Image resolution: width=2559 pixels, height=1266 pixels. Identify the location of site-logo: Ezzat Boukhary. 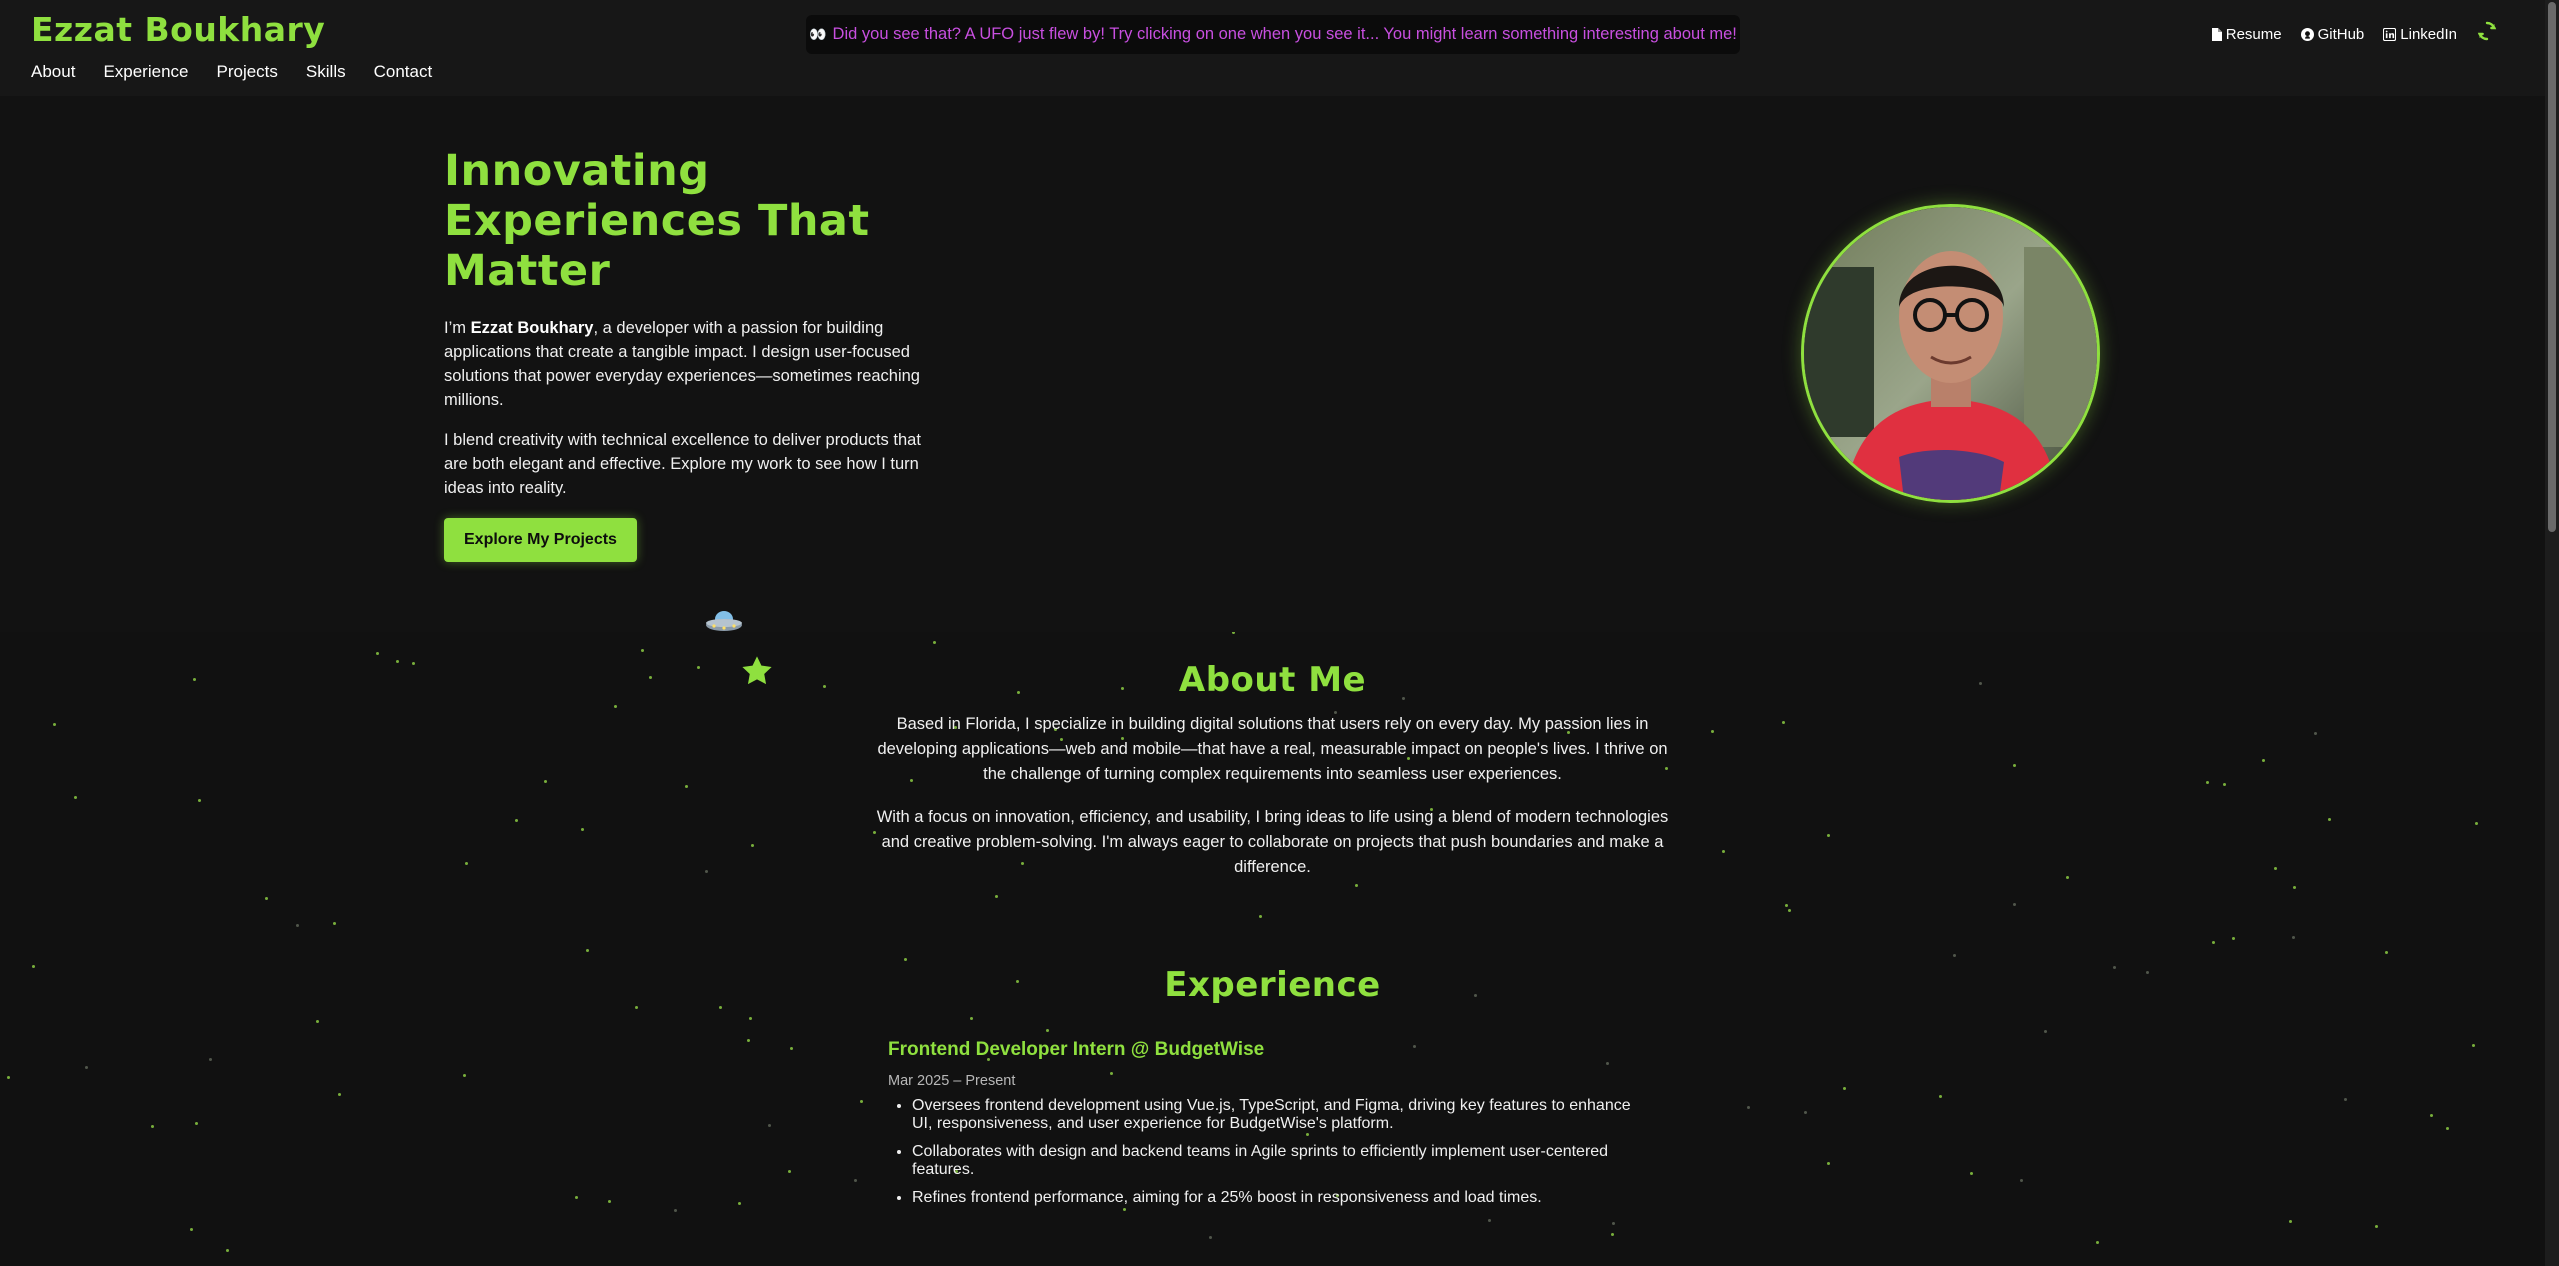
(178, 29).